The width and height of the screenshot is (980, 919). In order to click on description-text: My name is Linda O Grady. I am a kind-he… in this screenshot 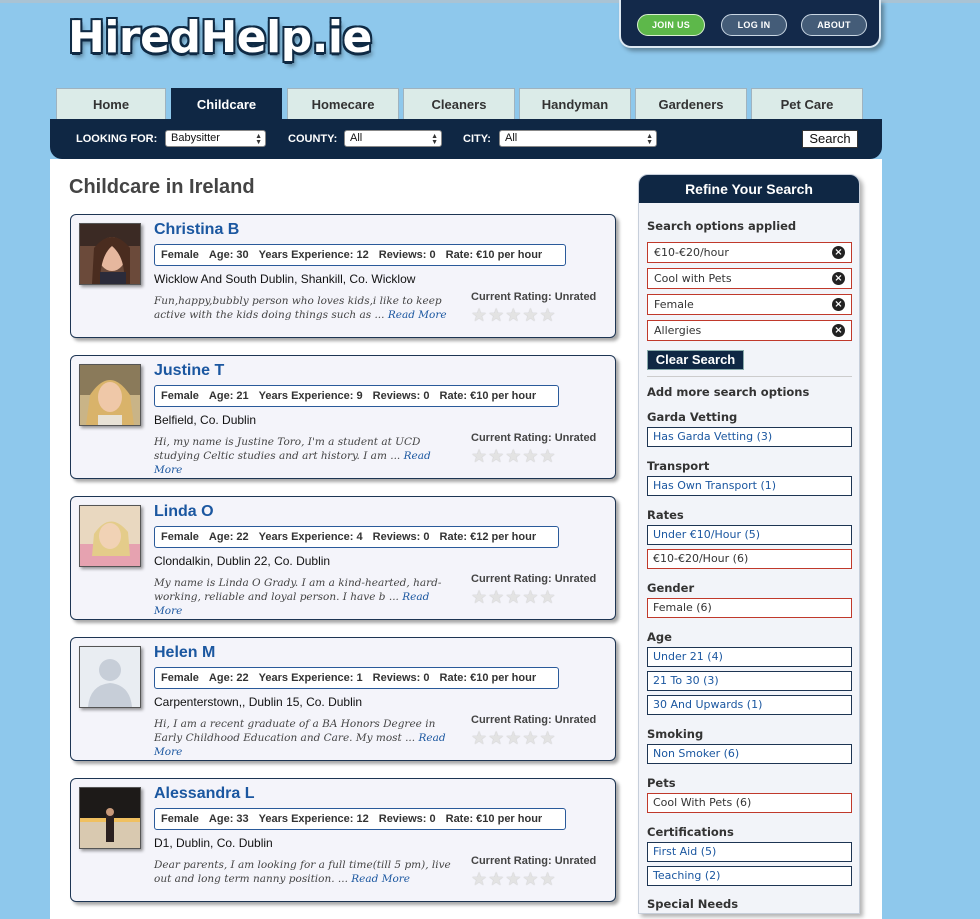, I will do `click(298, 590)`.